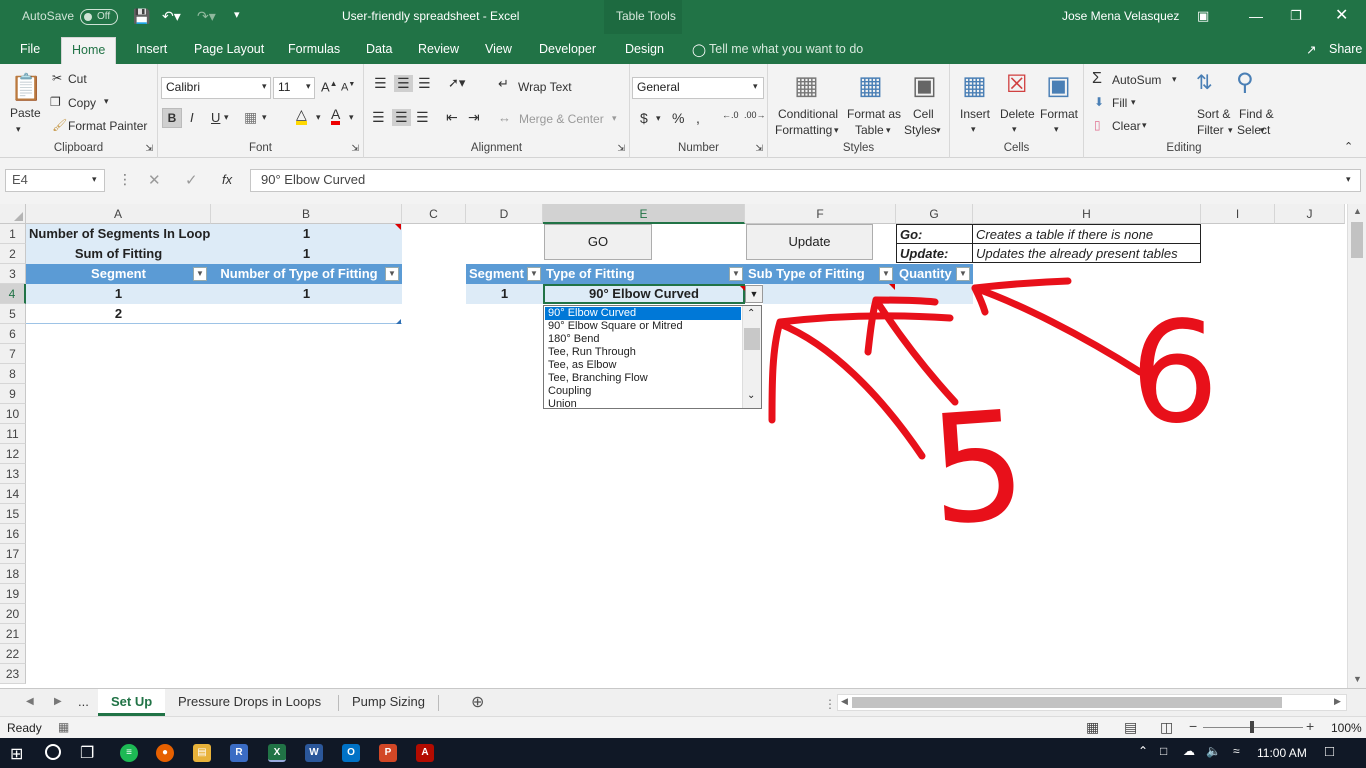 Image resolution: width=1366 pixels, height=768 pixels. What do you see at coordinates (452, 117) in the screenshot?
I see `decrease-indent-icon: ⇤` at bounding box center [452, 117].